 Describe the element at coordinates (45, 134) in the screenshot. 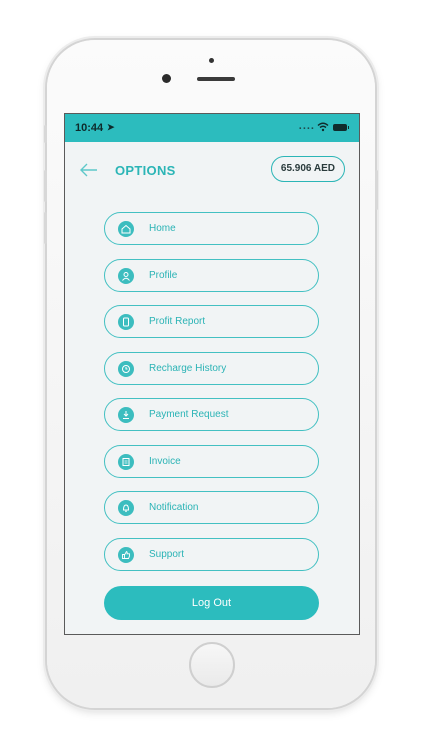

I see `mute-switch` at that location.